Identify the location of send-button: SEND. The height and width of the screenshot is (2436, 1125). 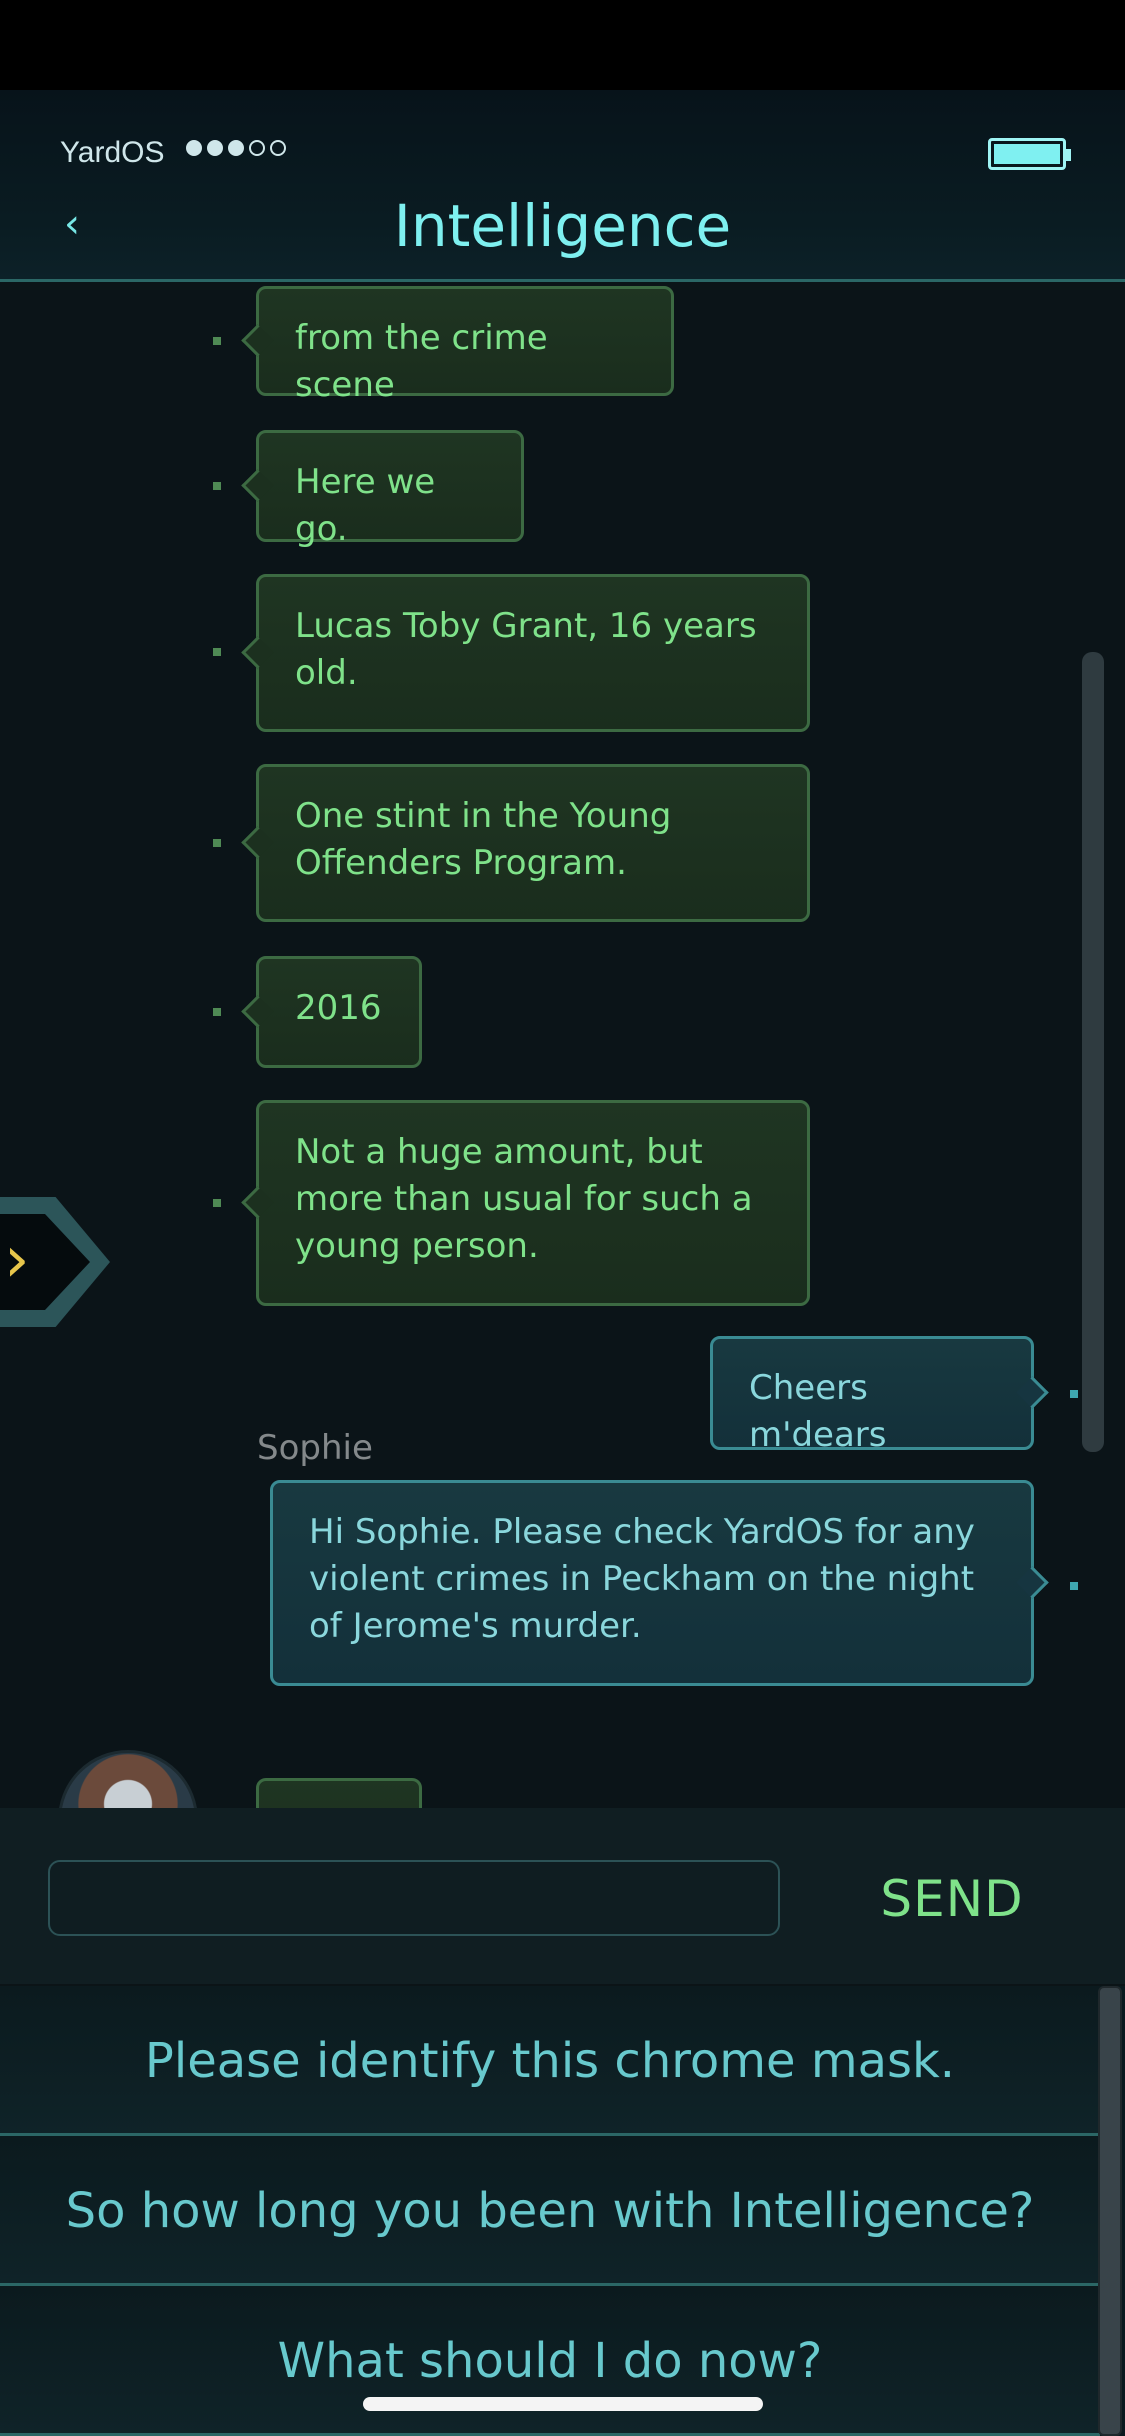
(952, 1899).